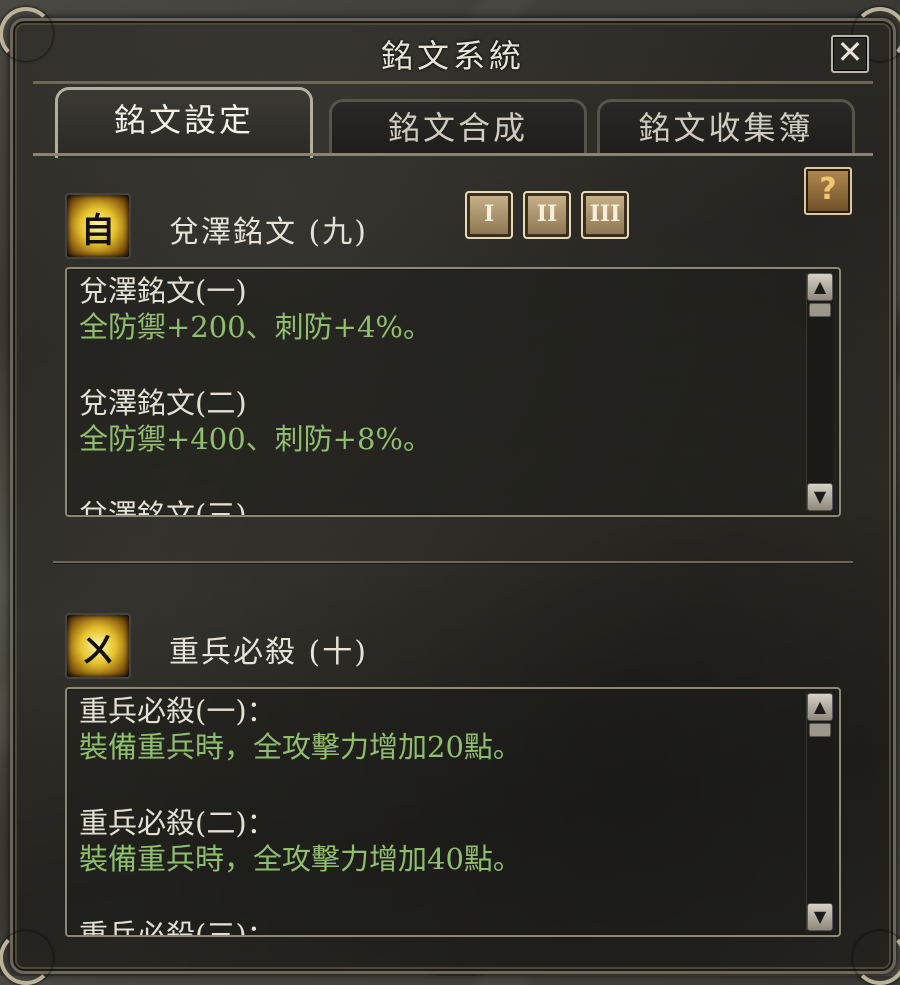  I want to click on list-item-name: 兌澤銘文(一), so click(163, 291).